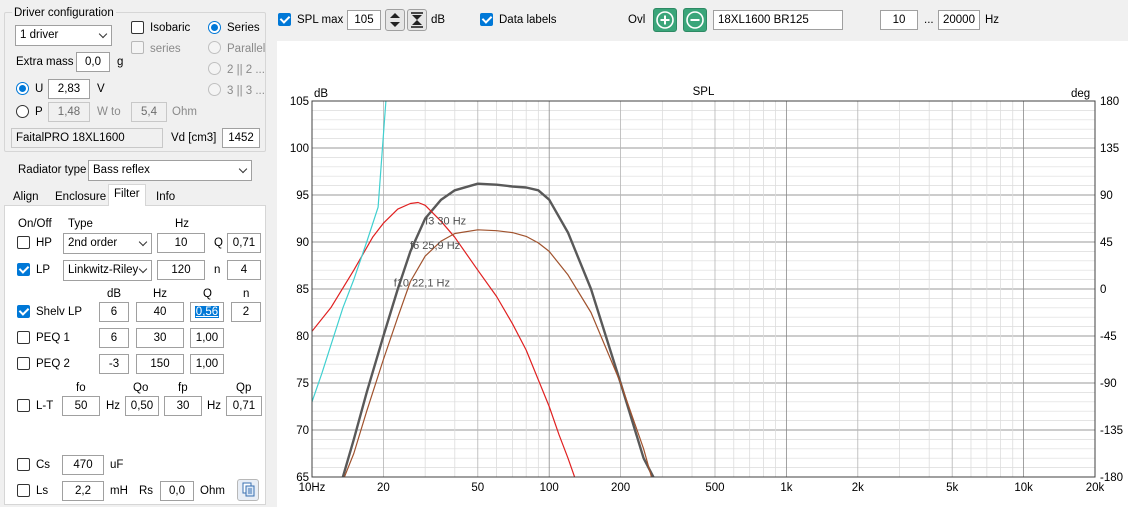 This screenshot has height=507, width=1128. Describe the element at coordinates (302, 290) in the screenshot. I see `y-tick-label-left: 85` at that location.